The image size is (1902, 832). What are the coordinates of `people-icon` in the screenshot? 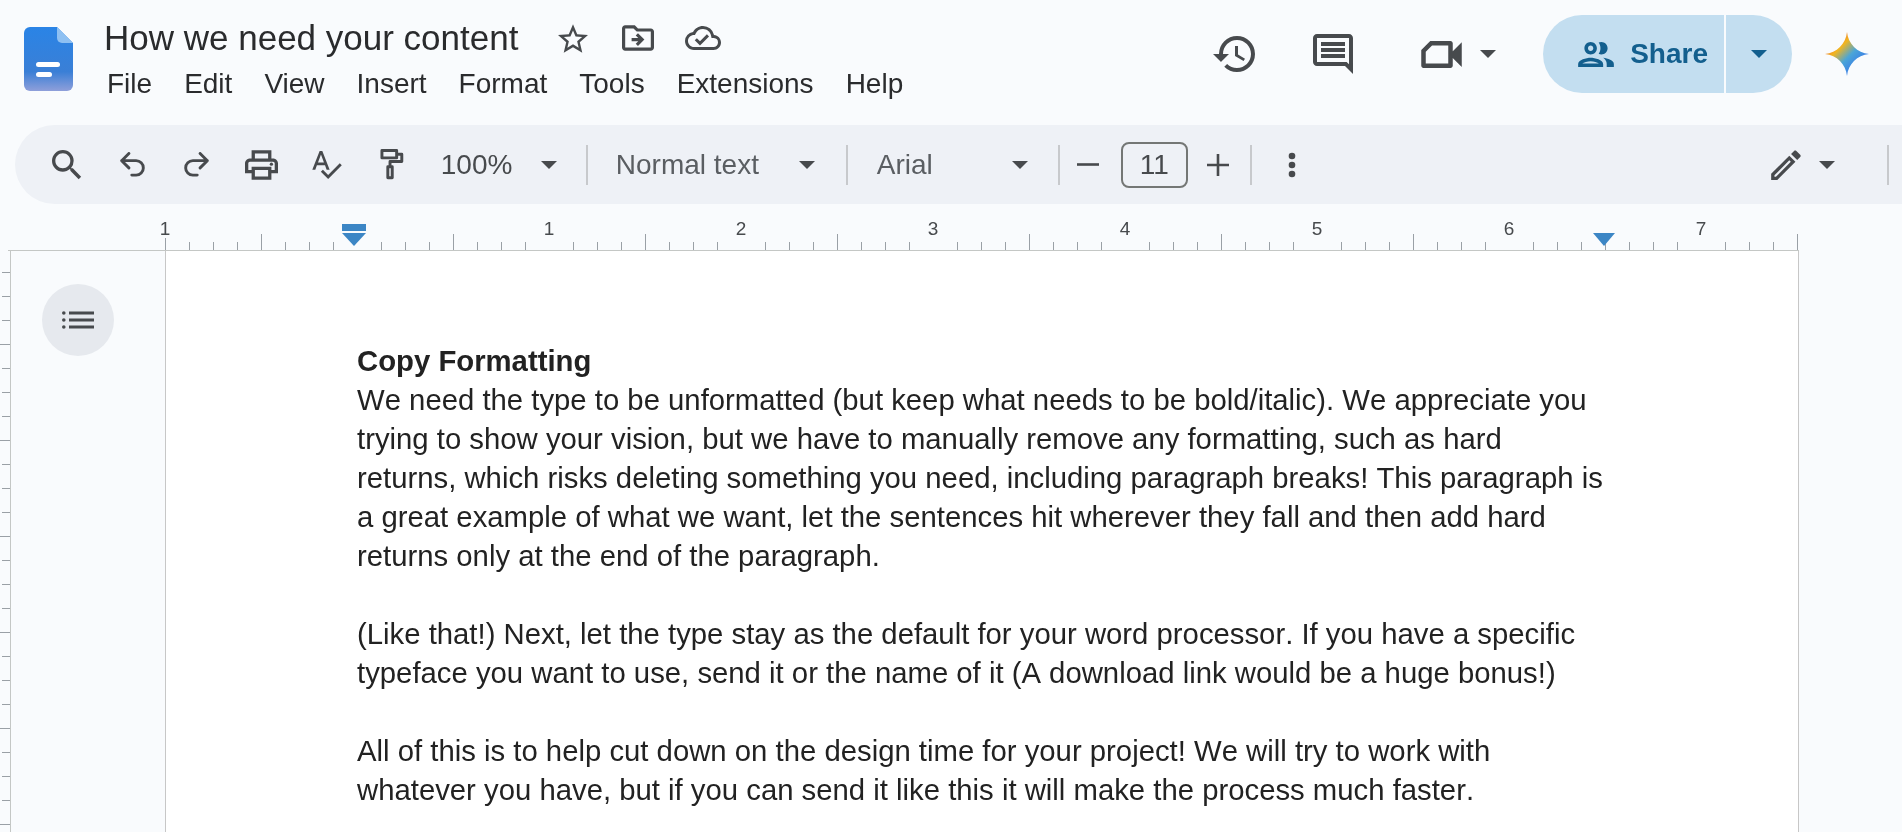 It's located at (1596, 54).